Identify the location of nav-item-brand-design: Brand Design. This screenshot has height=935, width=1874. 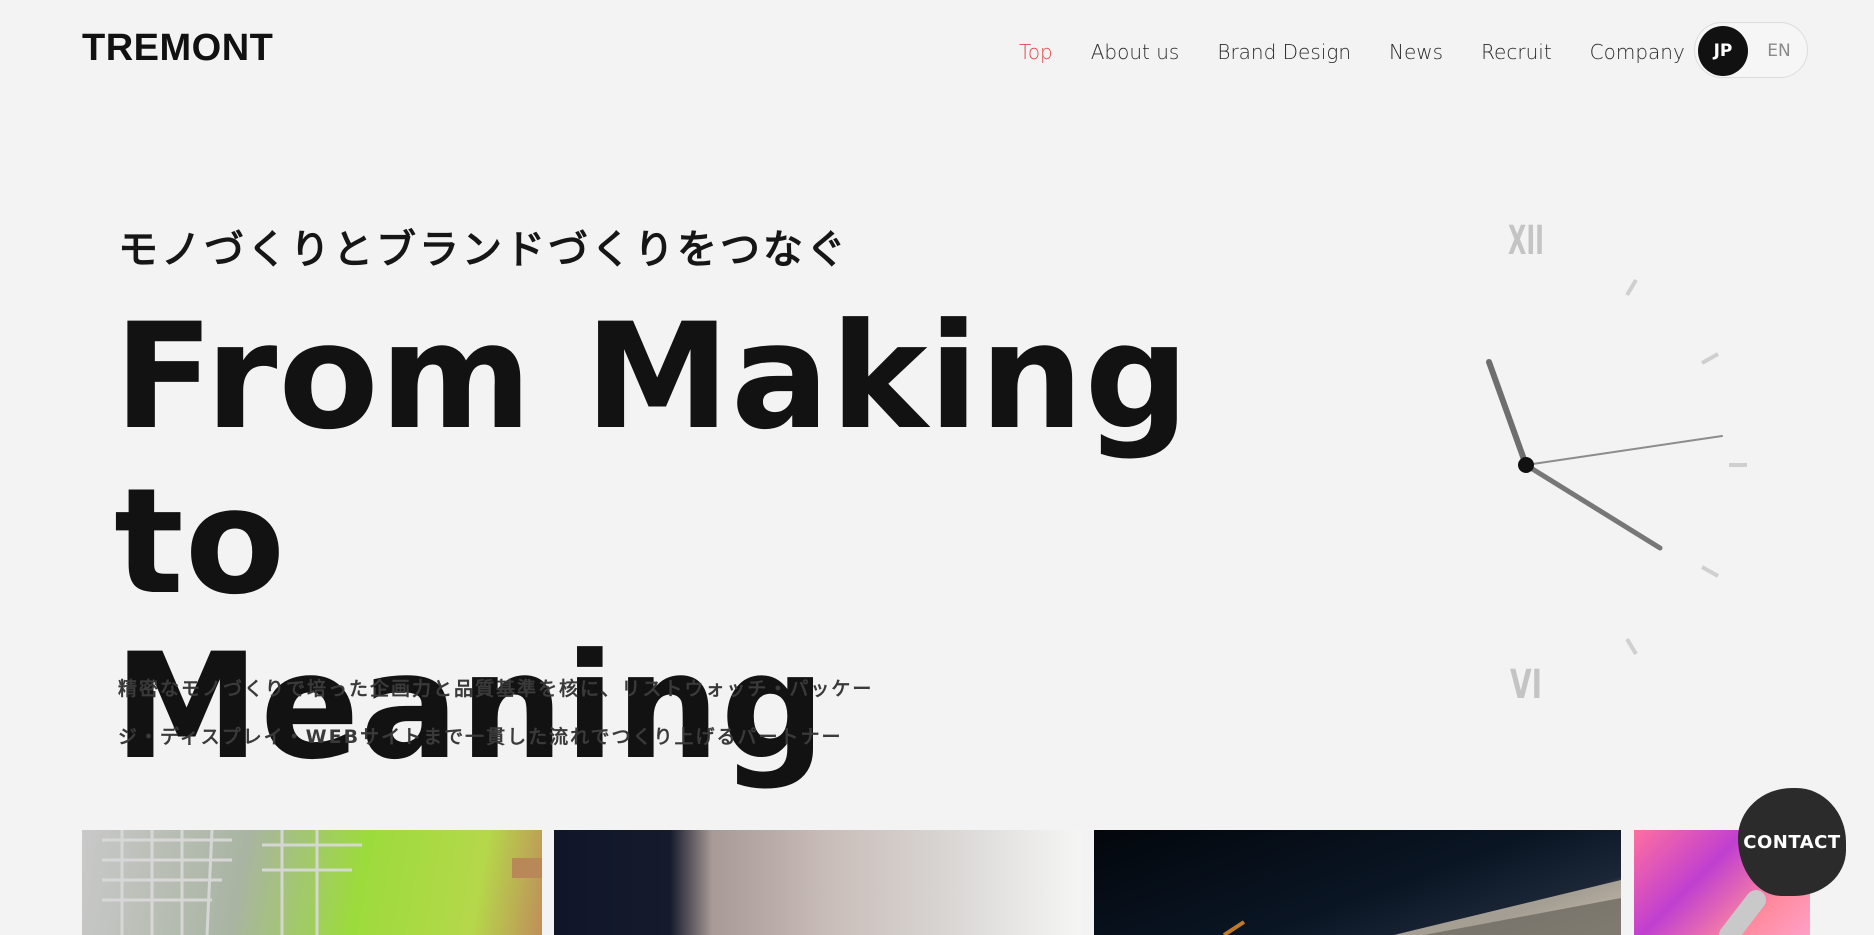
(1284, 52).